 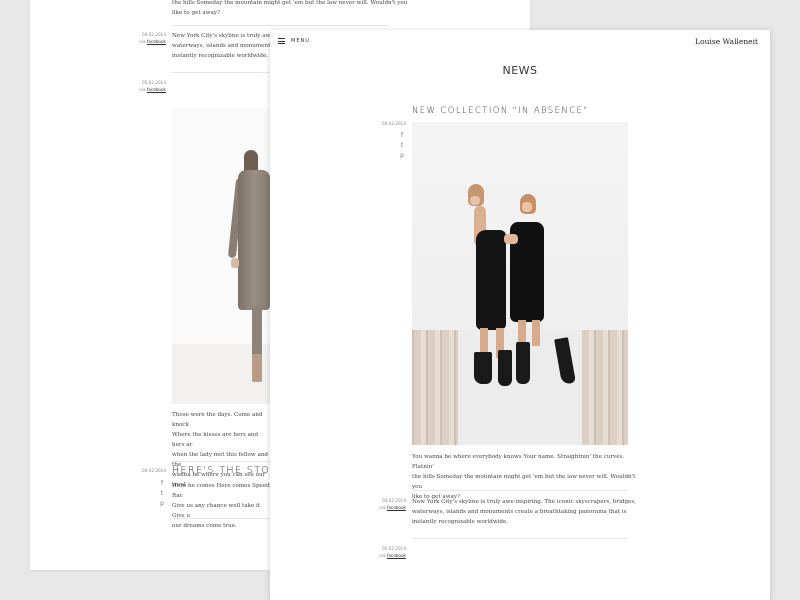 I want to click on intro-line: like to get away?, so click(x=196, y=13).